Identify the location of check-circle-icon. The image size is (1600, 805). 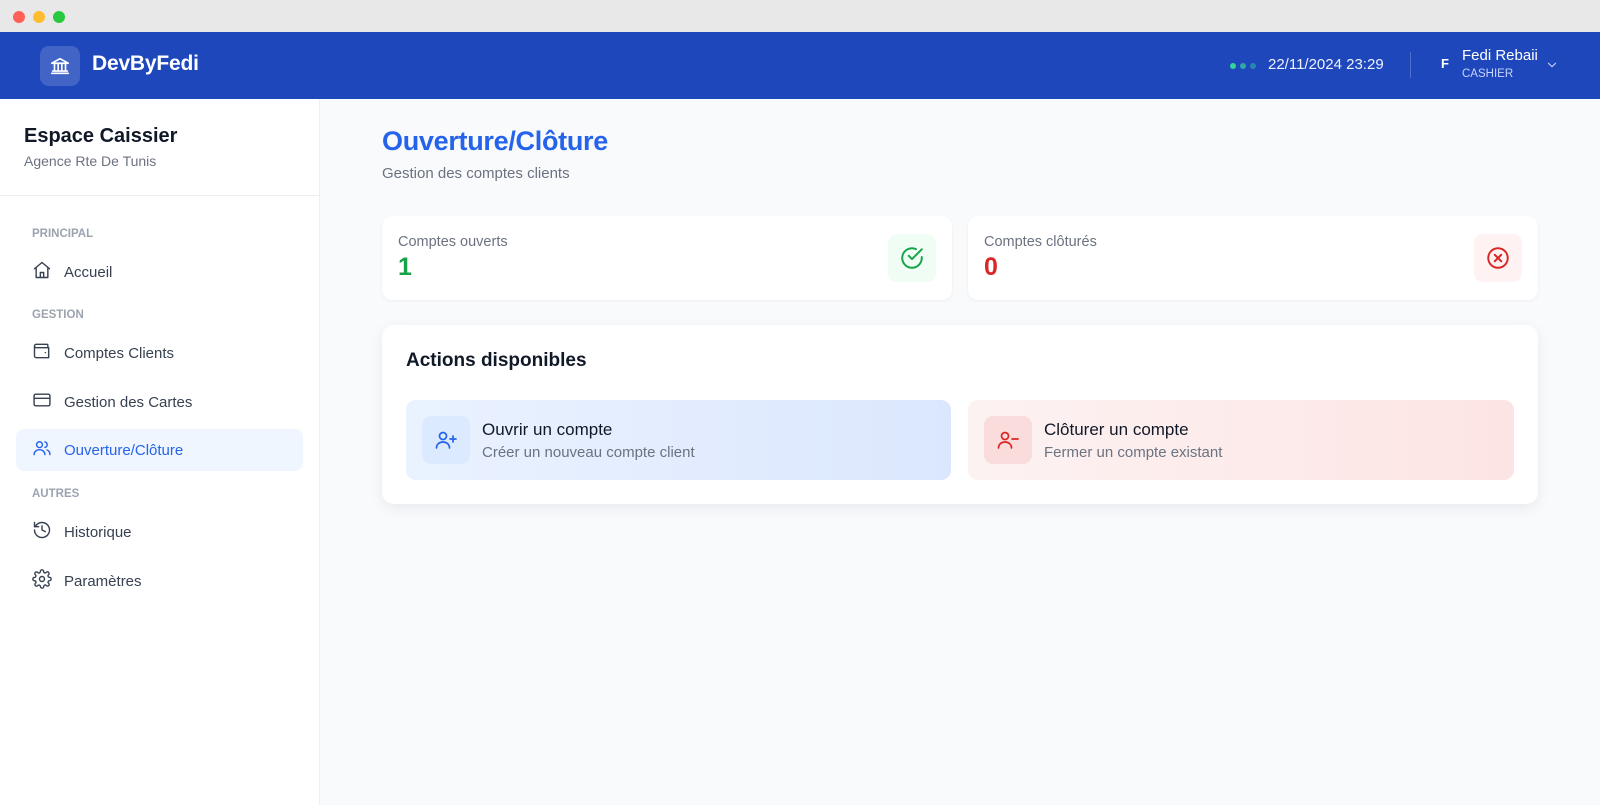
(912, 258).